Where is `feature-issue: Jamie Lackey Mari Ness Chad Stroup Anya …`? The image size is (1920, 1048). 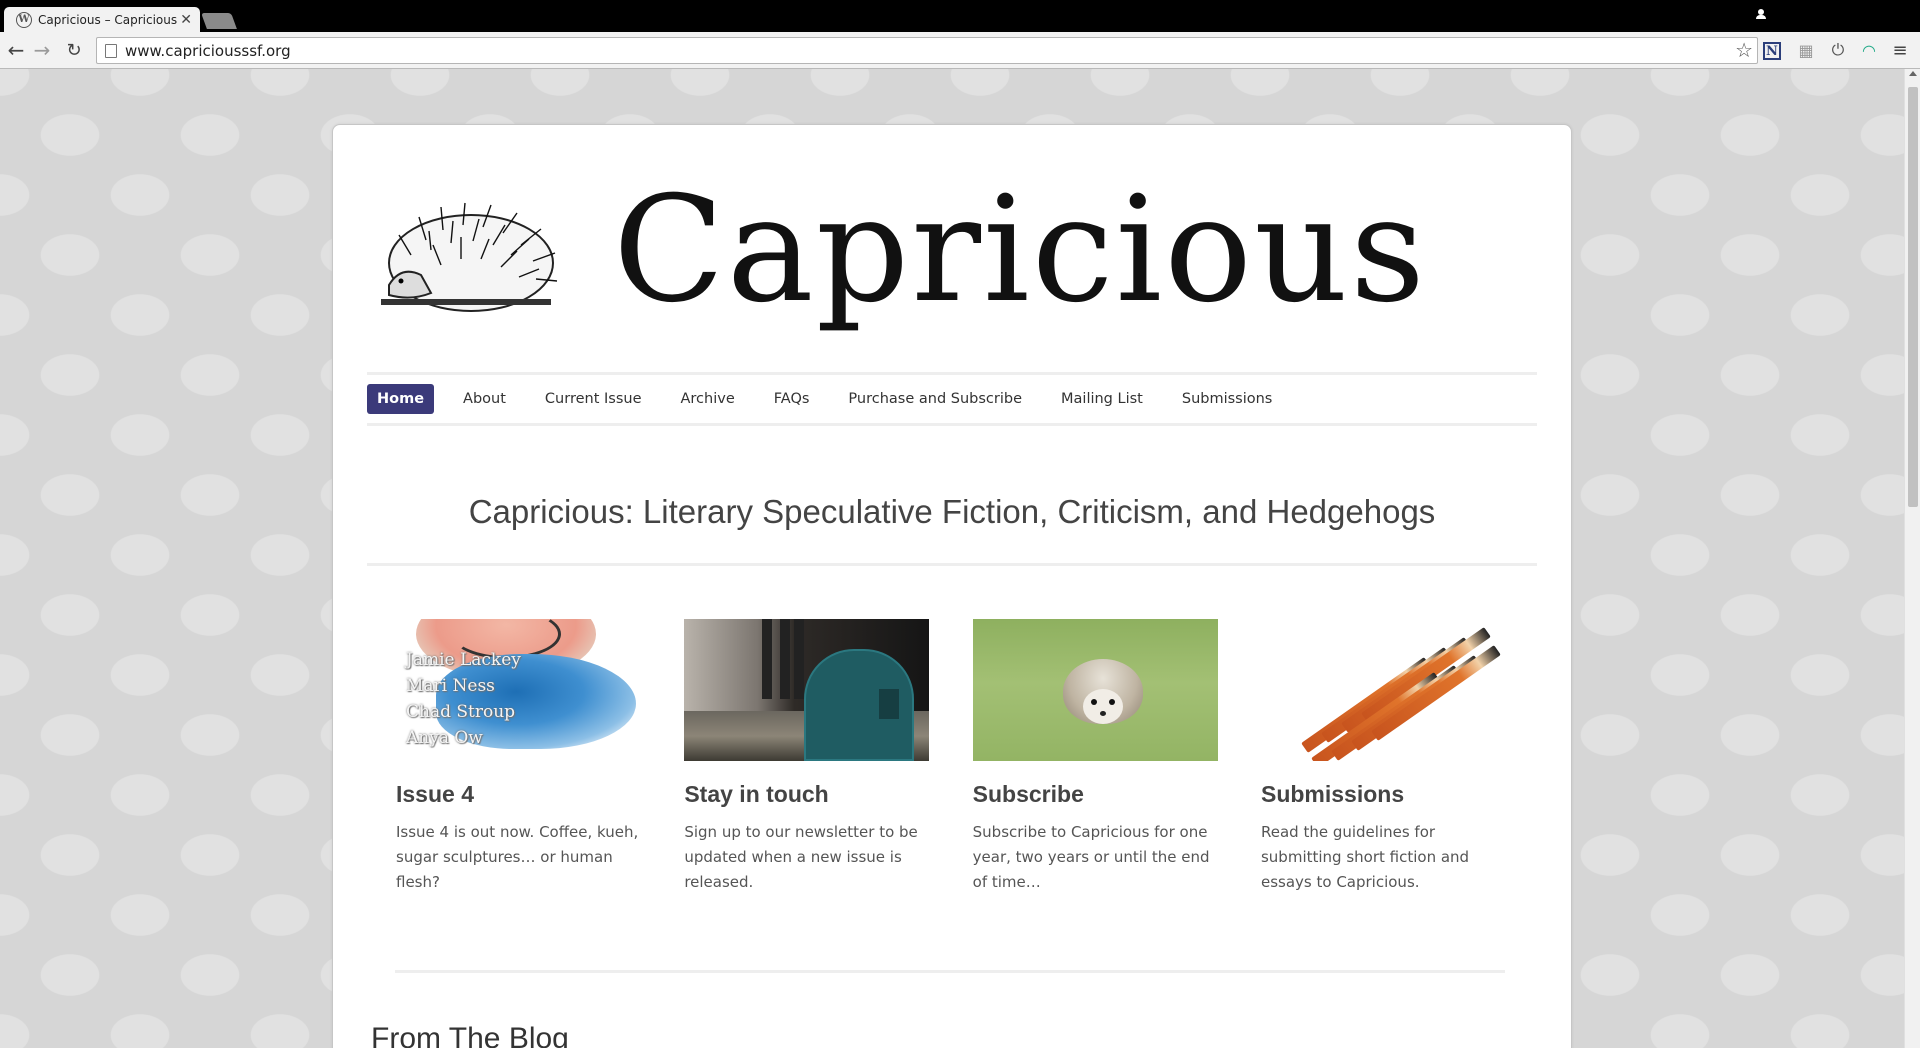
feature-issue: Jamie Lackey Mari Ness Chad Stroup Anya … is located at coordinates (518, 757).